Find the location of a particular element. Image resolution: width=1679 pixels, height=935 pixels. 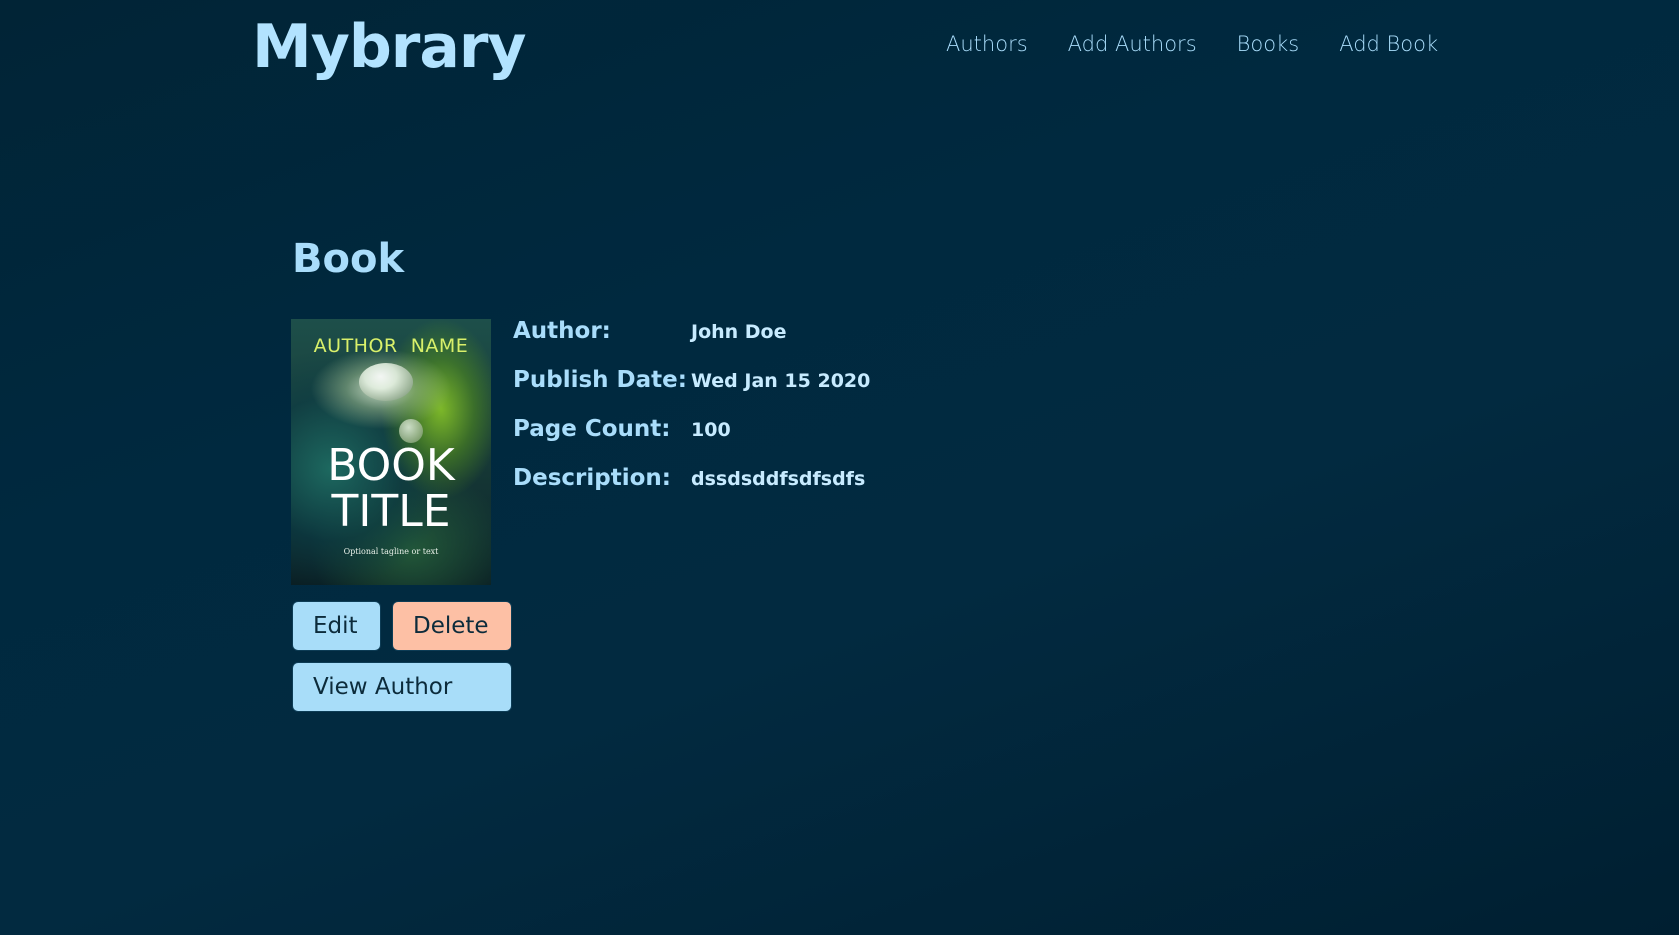

nav-link-add-authors: Add Authors is located at coordinates (1132, 44).